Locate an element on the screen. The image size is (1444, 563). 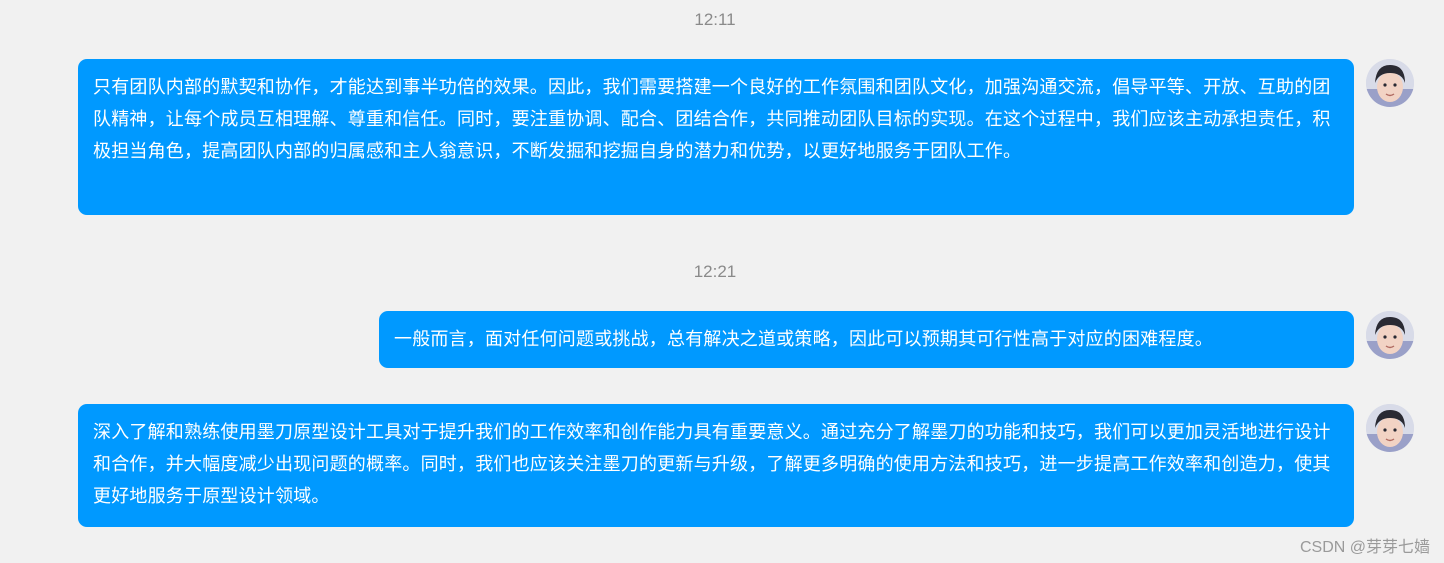
watermark: CSDN @芽芽七嫱 is located at coordinates (1364, 547).